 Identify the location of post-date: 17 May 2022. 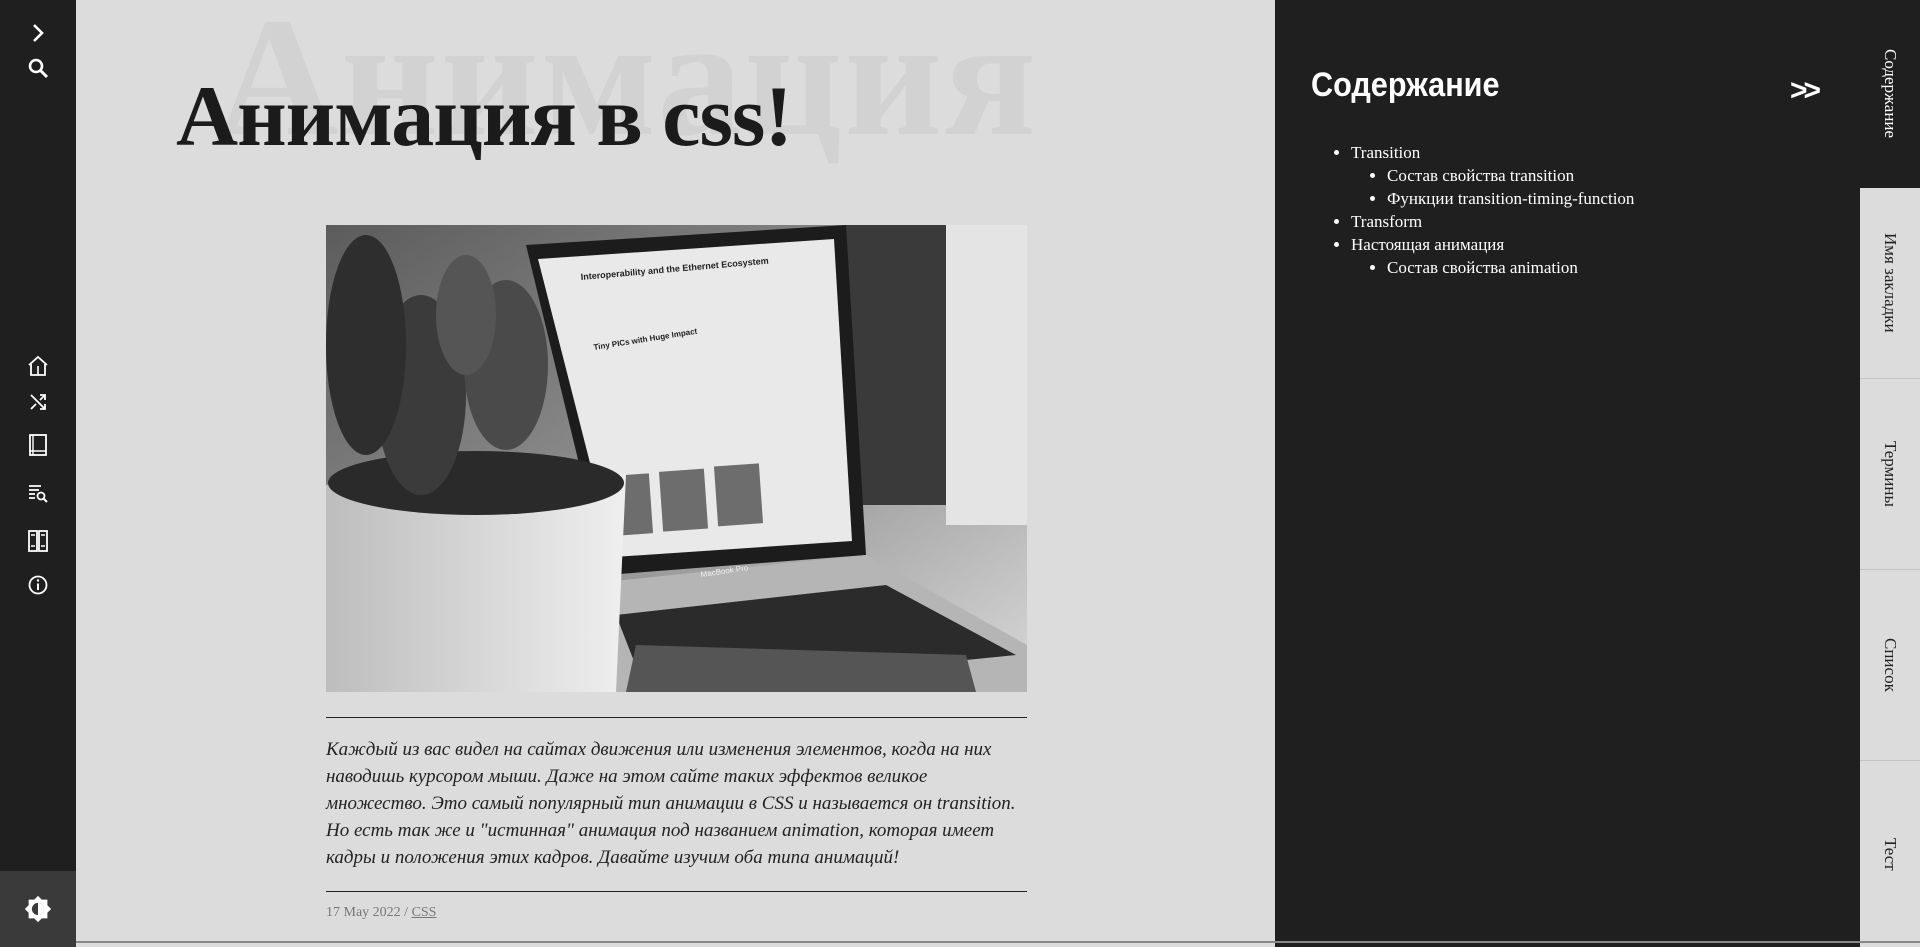
(363, 912).